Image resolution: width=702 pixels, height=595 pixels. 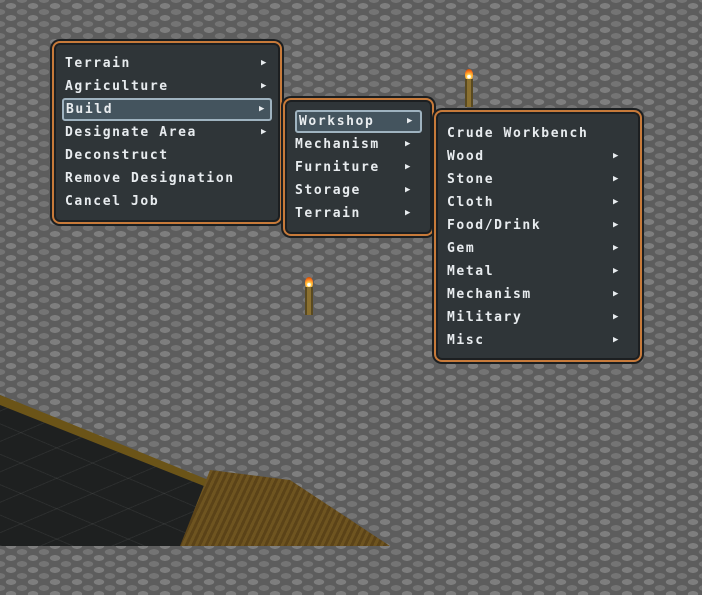 What do you see at coordinates (494, 225) in the screenshot?
I see `menu-item-label: Food/Drink` at bounding box center [494, 225].